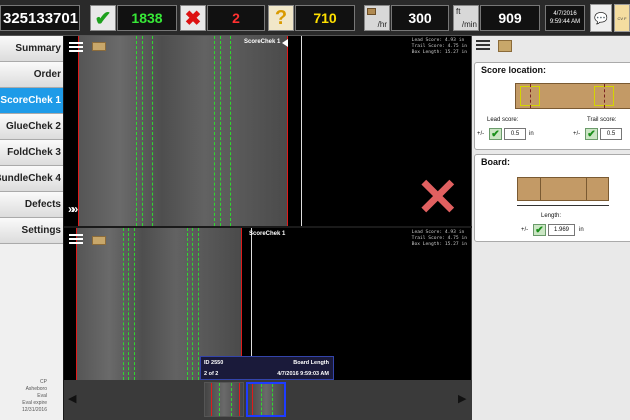 The height and width of the screenshot is (420, 630). I want to click on lead-score-mark, so click(530, 96).